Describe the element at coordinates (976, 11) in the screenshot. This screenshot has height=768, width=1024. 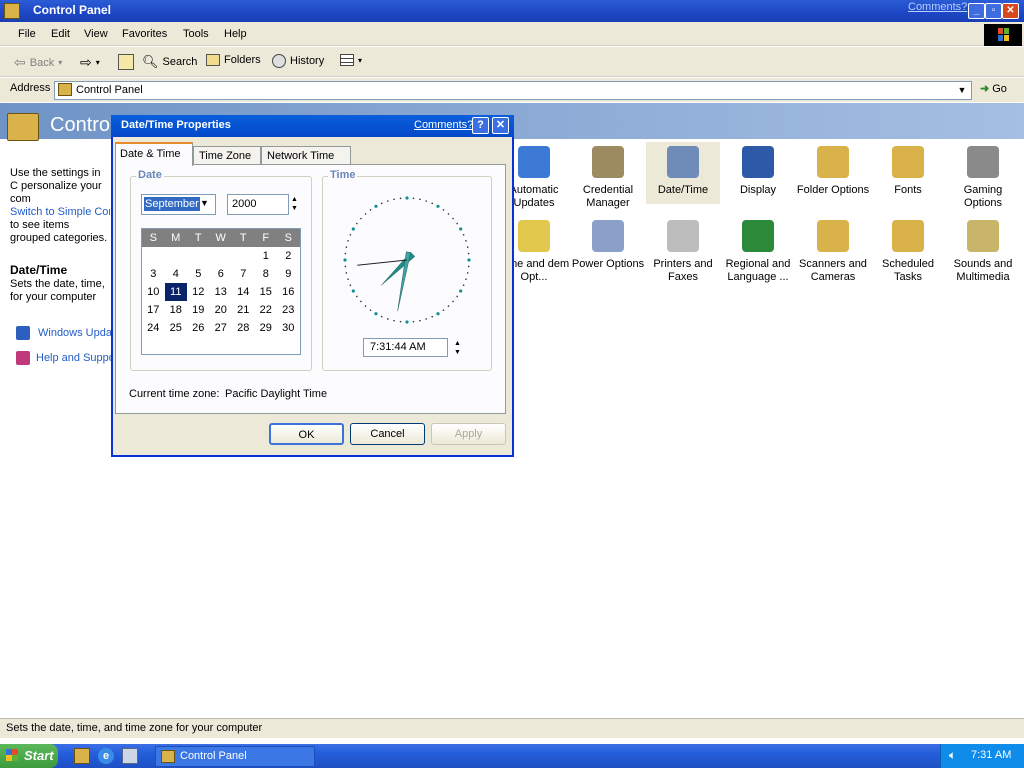
I see `minimize-button: _` at that location.